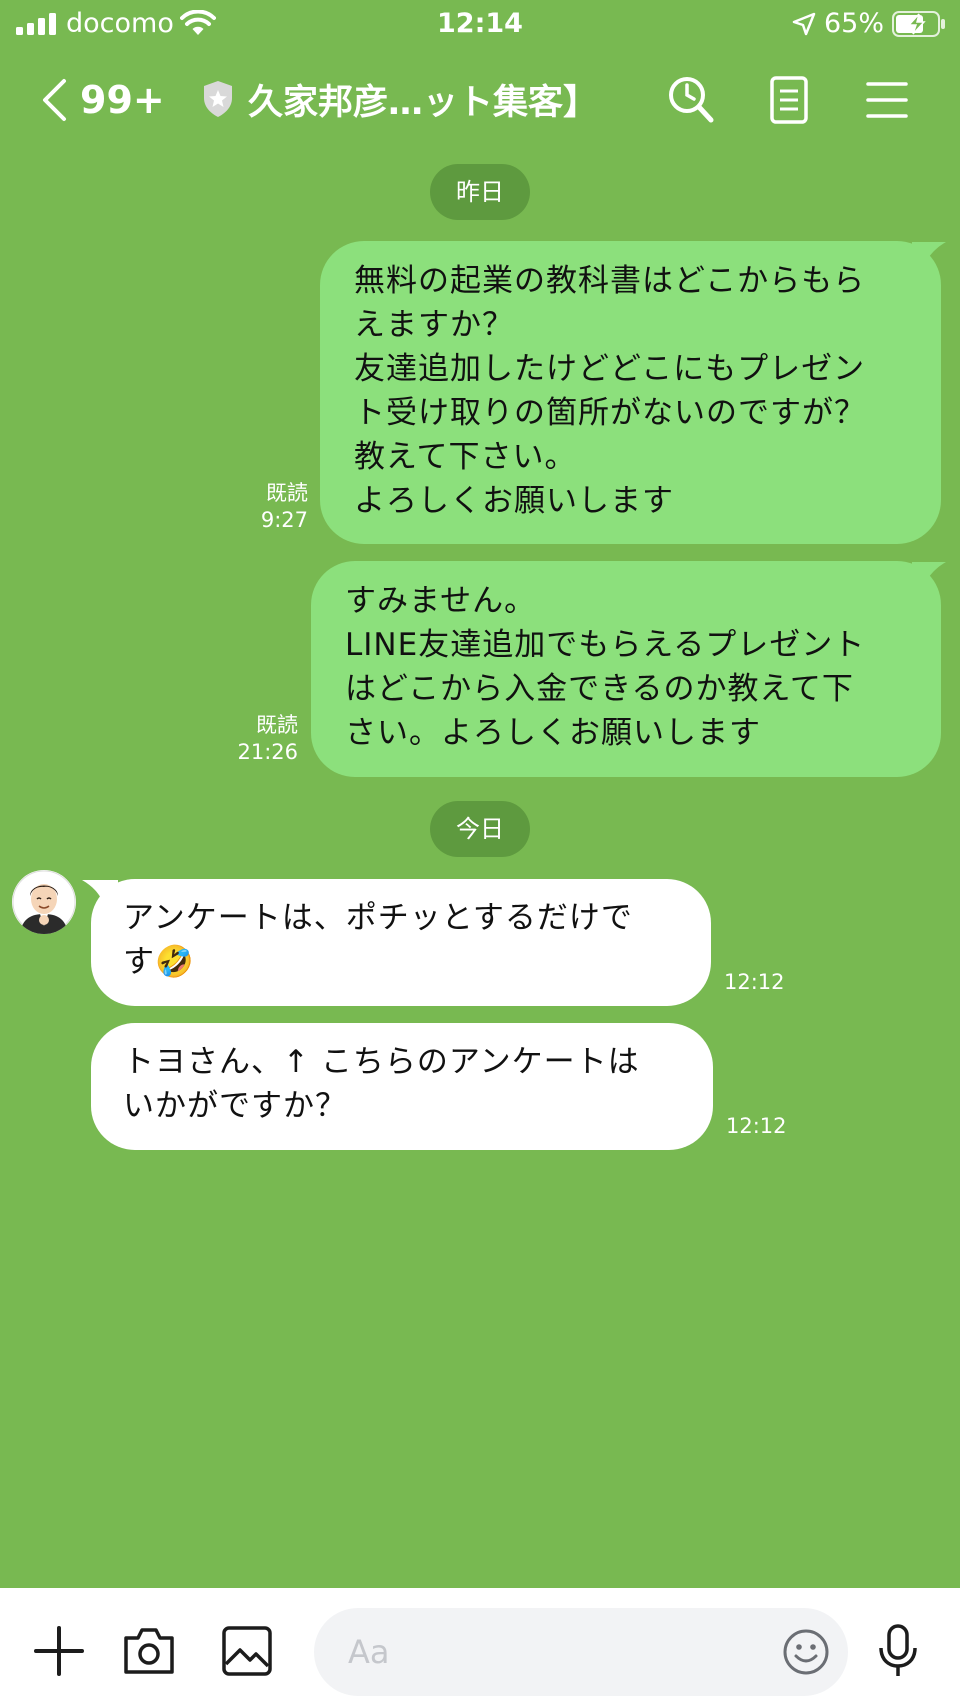 Image resolution: width=960 pixels, height=1707 pixels. What do you see at coordinates (54, 100) in the screenshot?
I see `chevron-left-icon` at bounding box center [54, 100].